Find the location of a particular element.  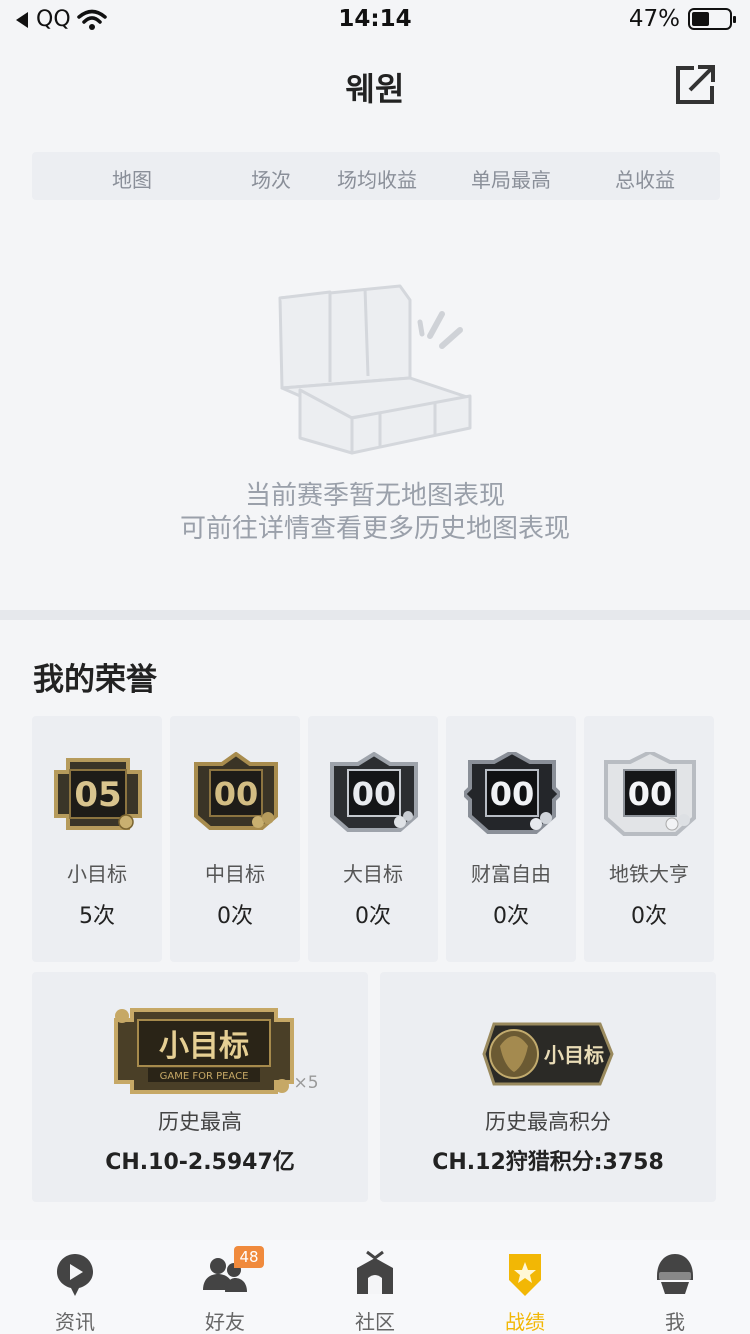

tab-label: 社区 is located at coordinates (375, 1322).